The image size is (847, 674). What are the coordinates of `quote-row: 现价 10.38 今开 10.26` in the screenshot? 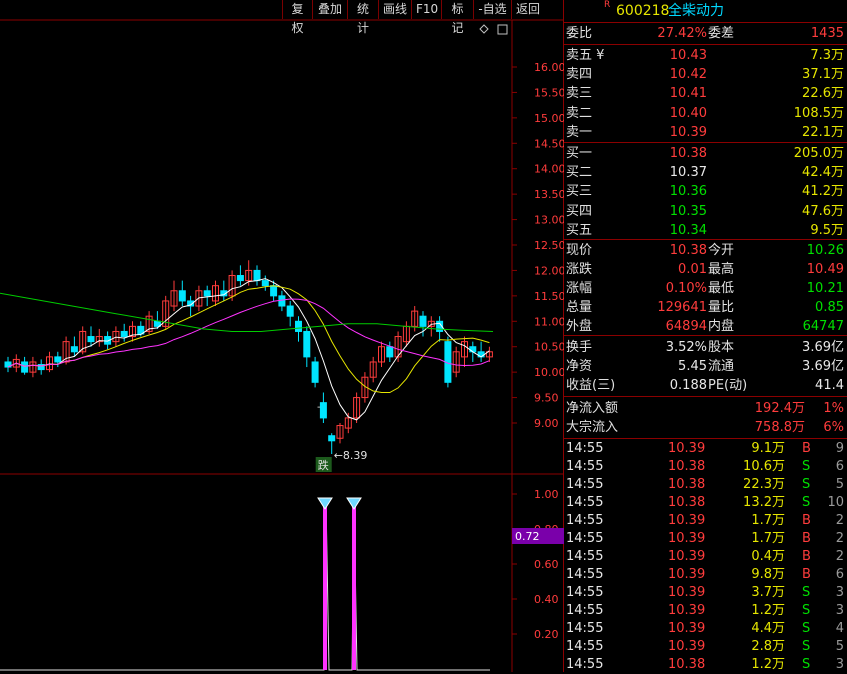 It's located at (705, 250).